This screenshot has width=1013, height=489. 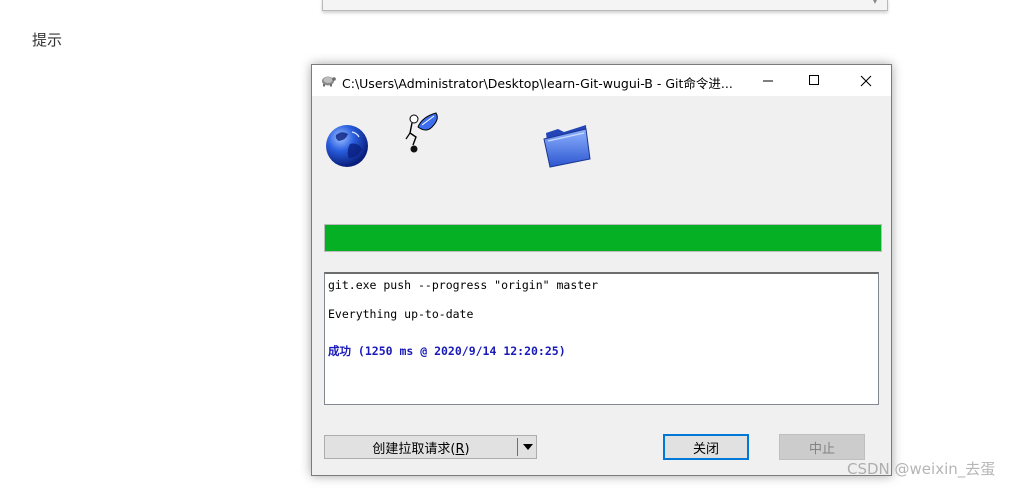 I want to click on minimize-icon, so click(x=767, y=81).